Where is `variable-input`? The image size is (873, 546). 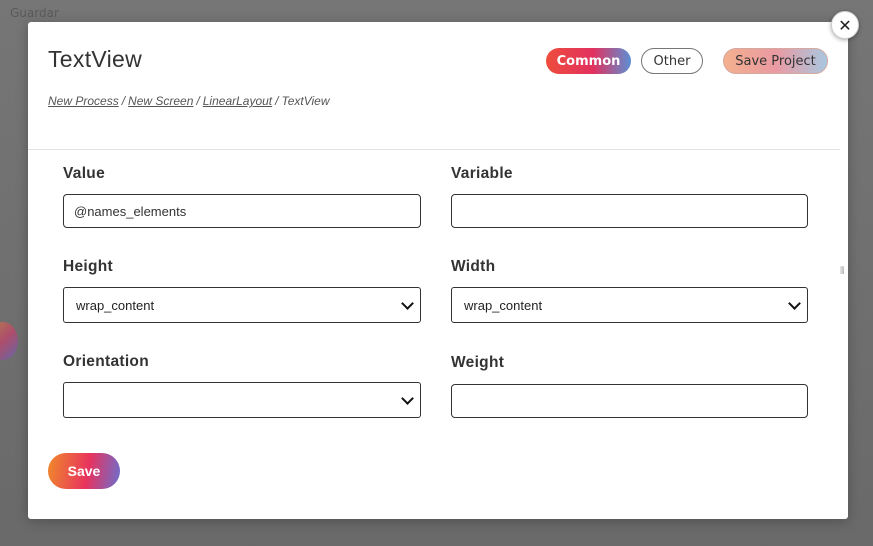 variable-input is located at coordinates (629, 211).